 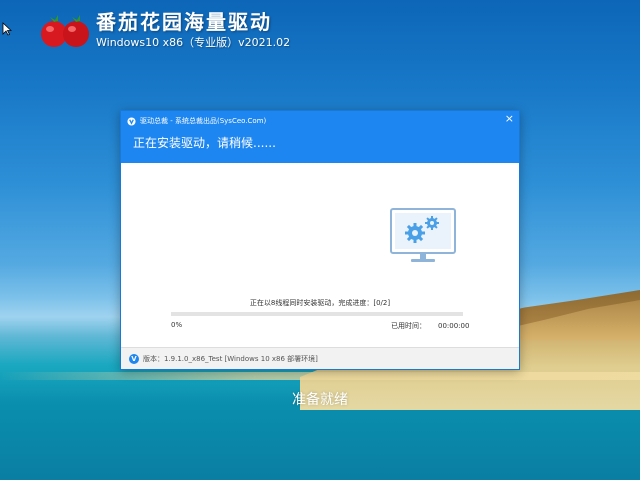 What do you see at coordinates (509, 119) in the screenshot?
I see `close-icon: ×` at bounding box center [509, 119].